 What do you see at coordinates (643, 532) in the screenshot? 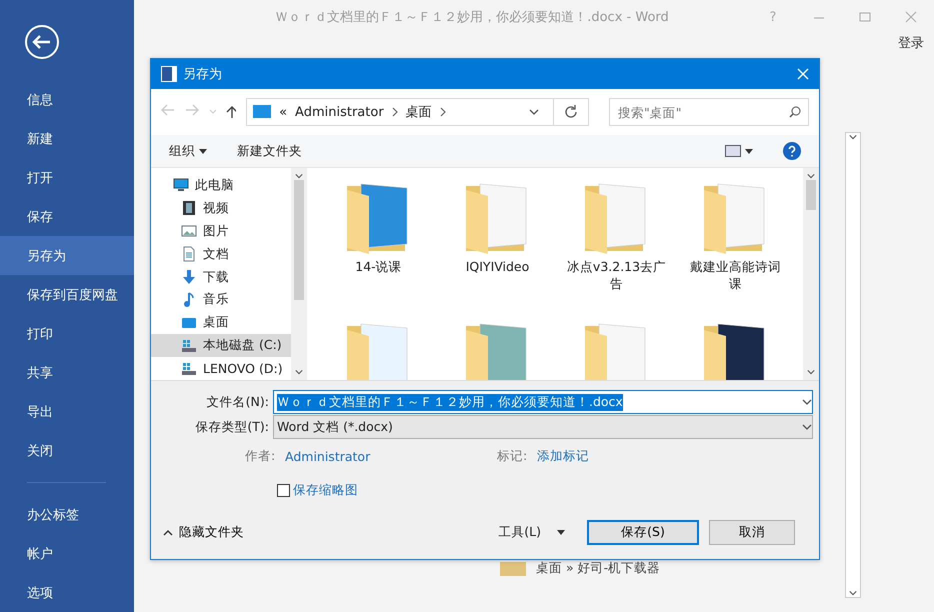
I see `save-button: 保存(S)` at bounding box center [643, 532].